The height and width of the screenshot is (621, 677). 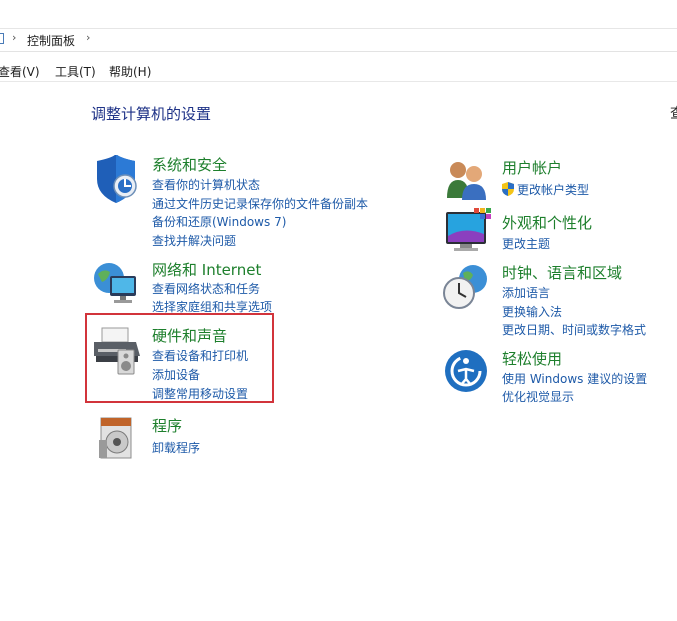 I want to click on menu-help: 帮助(H), so click(x=130, y=71).